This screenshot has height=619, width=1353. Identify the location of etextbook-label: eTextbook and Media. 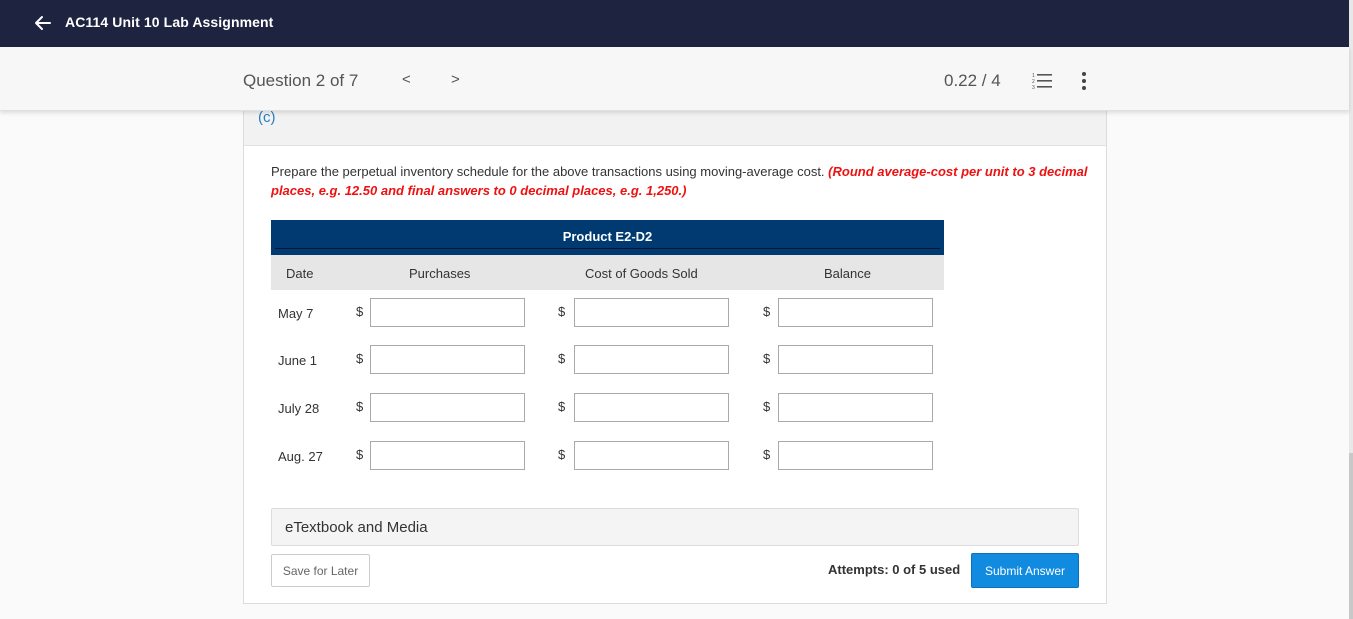
(356, 527).